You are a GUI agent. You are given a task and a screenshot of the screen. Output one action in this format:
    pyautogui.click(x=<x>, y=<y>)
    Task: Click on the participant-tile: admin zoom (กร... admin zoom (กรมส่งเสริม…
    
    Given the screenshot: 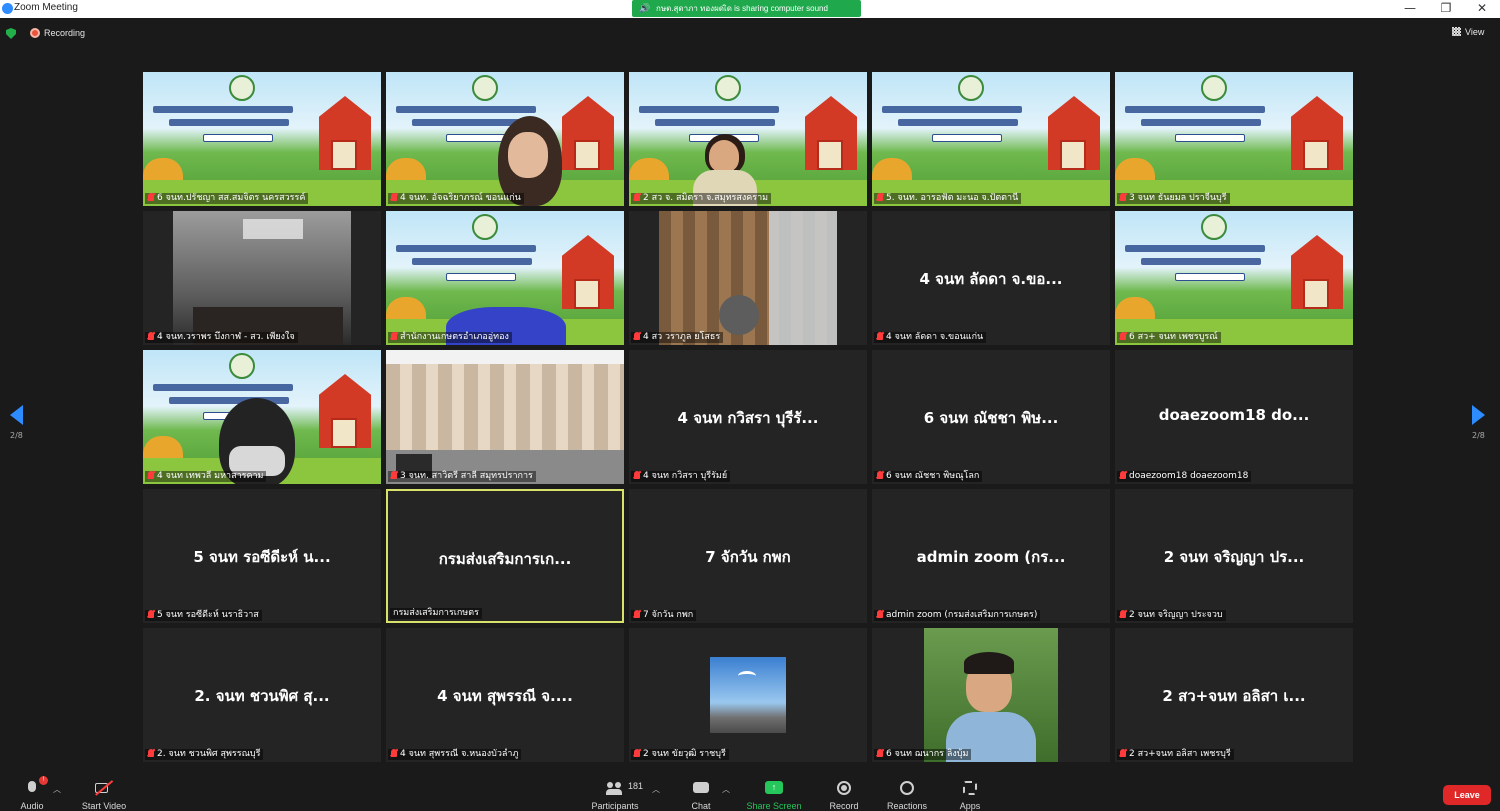 What is the action you would take?
    pyautogui.click(x=991, y=556)
    